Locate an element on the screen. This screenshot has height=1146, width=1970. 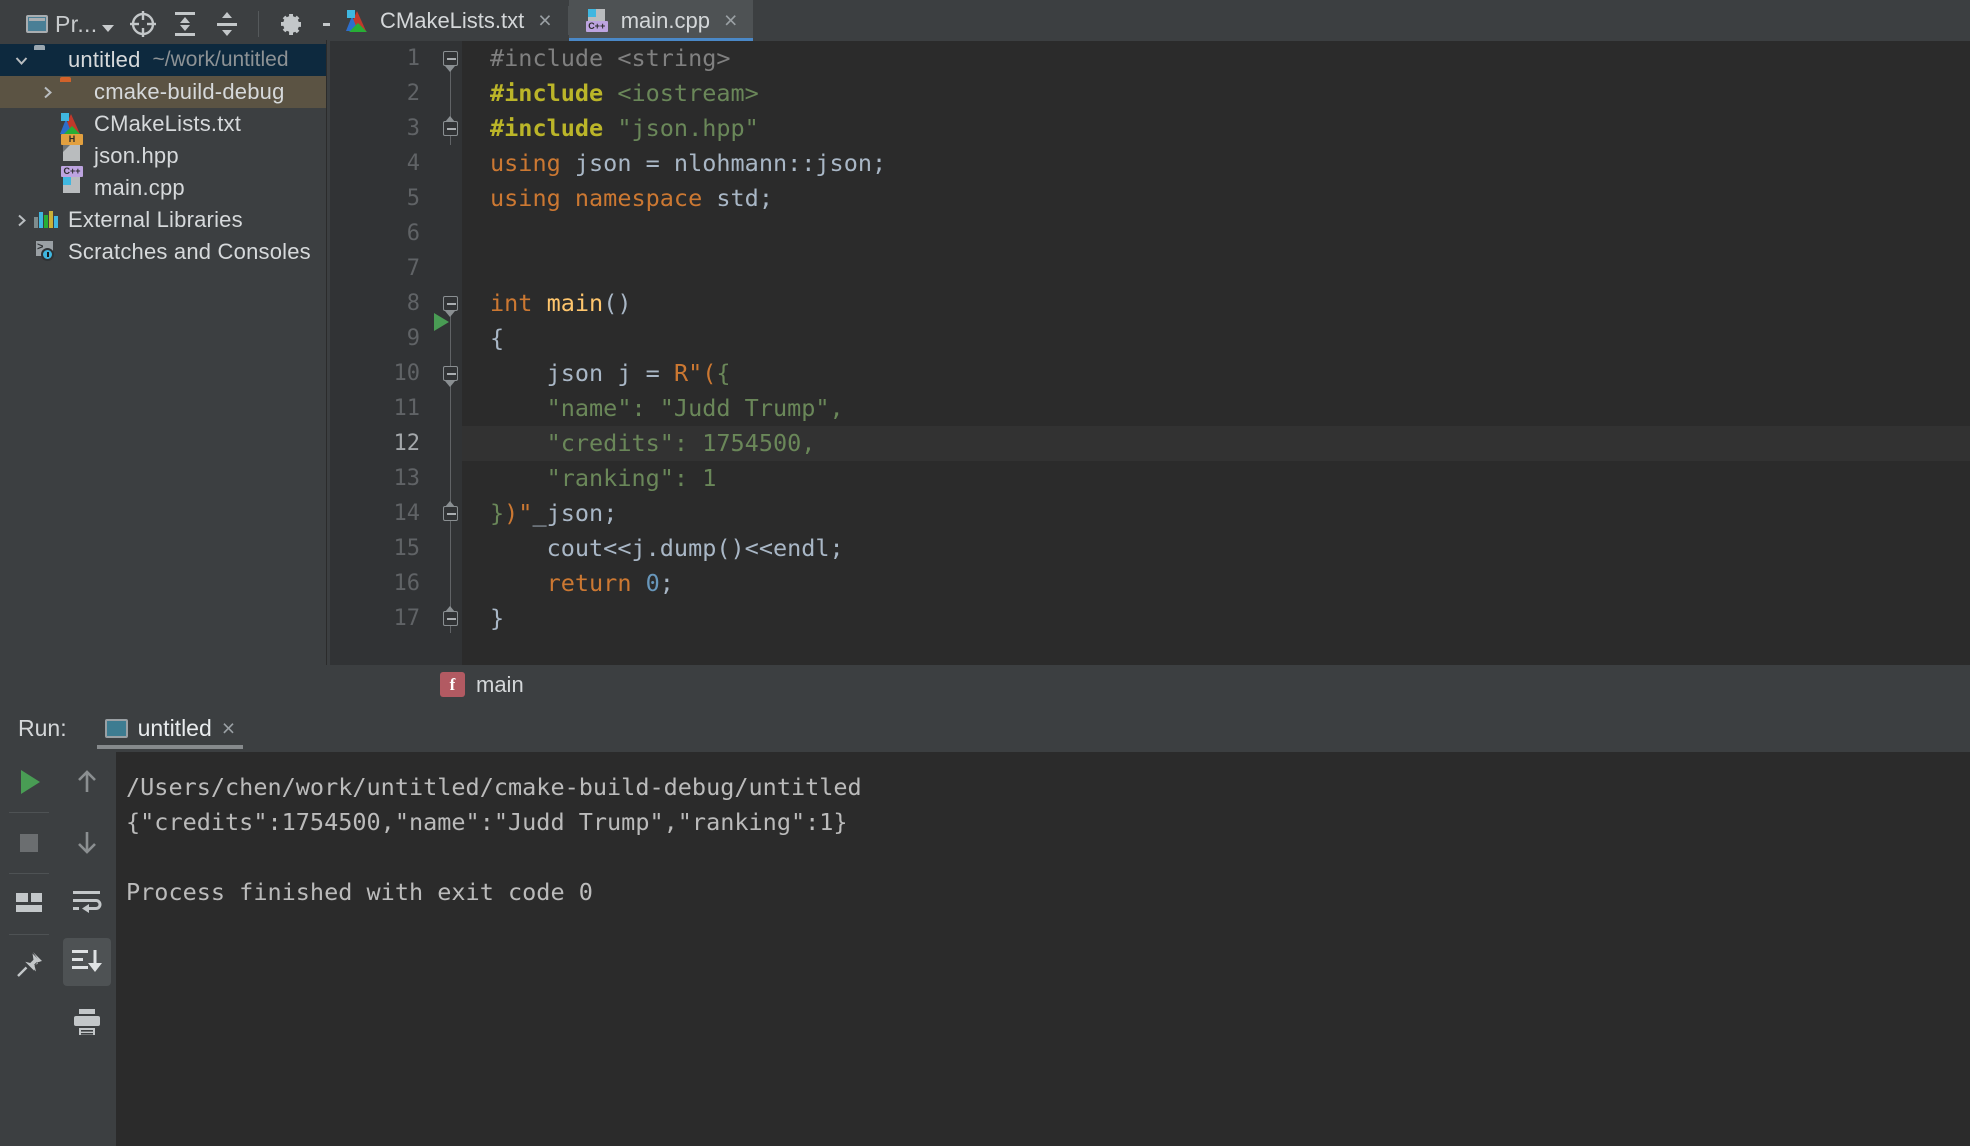
tree-item-label: CMakeLists.txt is located at coordinates (168, 123).